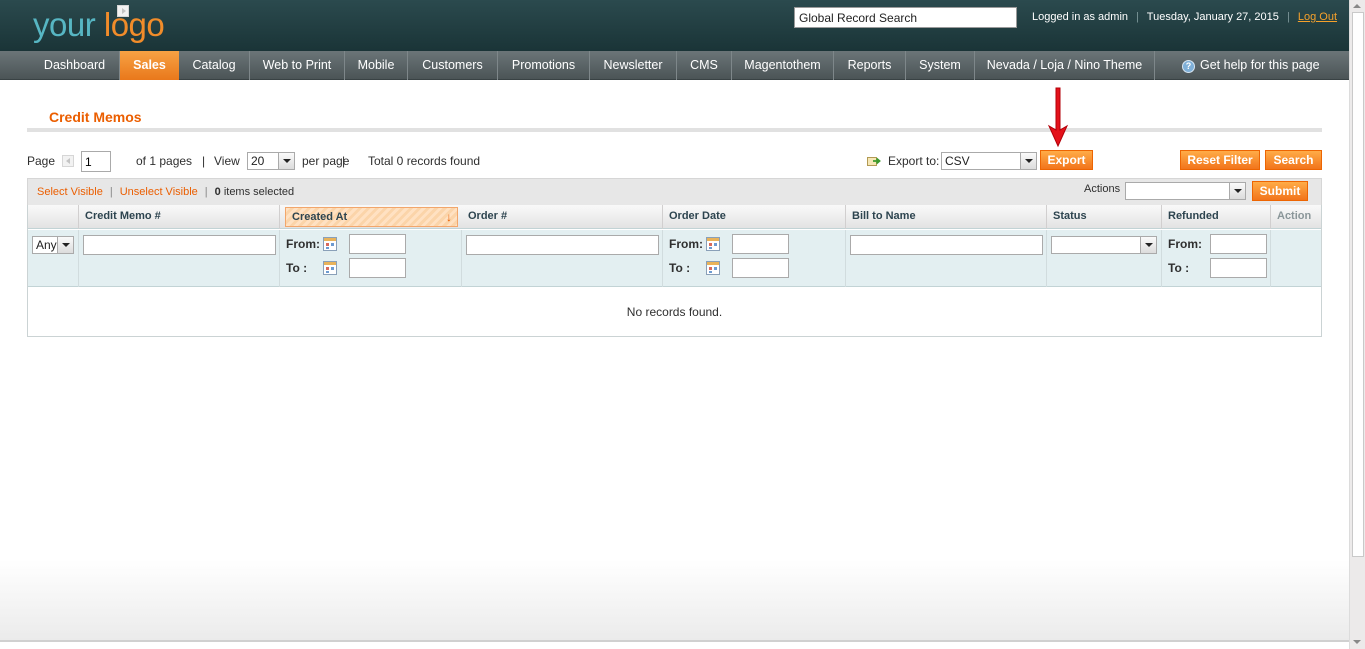  I want to click on export-format-value: CSV, so click(957, 161).